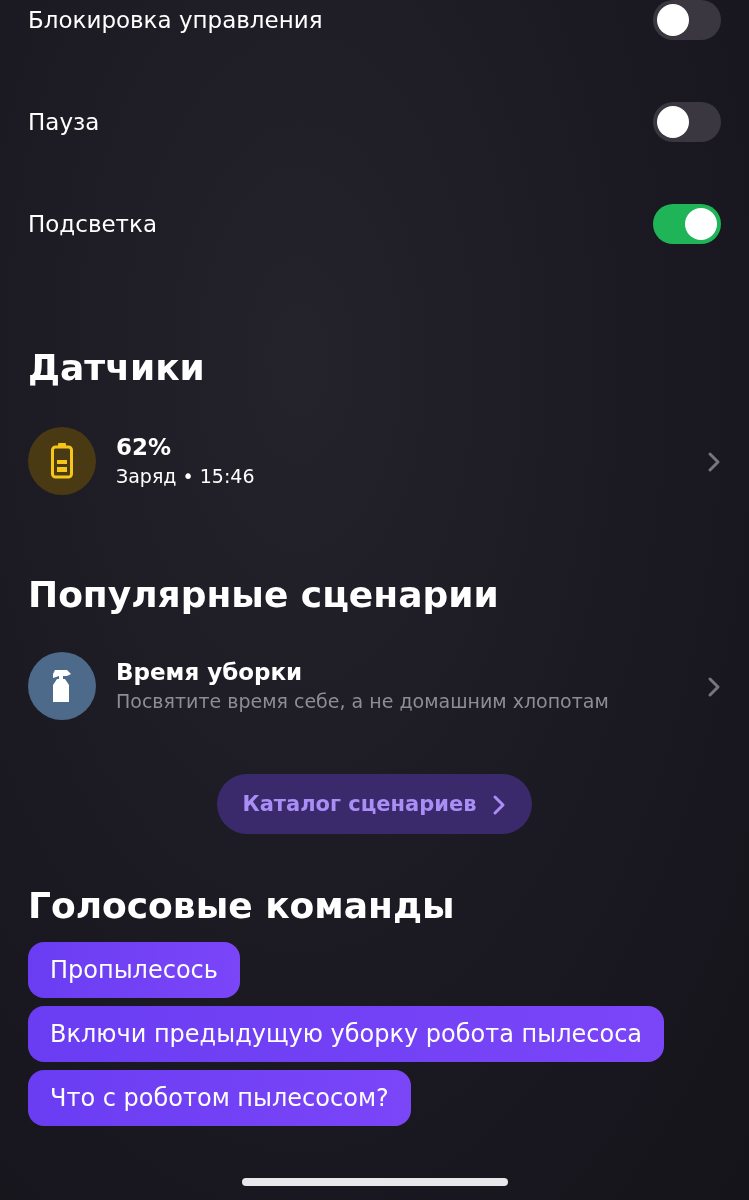 Image resolution: width=749 pixels, height=1200 pixels. I want to click on section-title: Голосовые команды, so click(242, 906).